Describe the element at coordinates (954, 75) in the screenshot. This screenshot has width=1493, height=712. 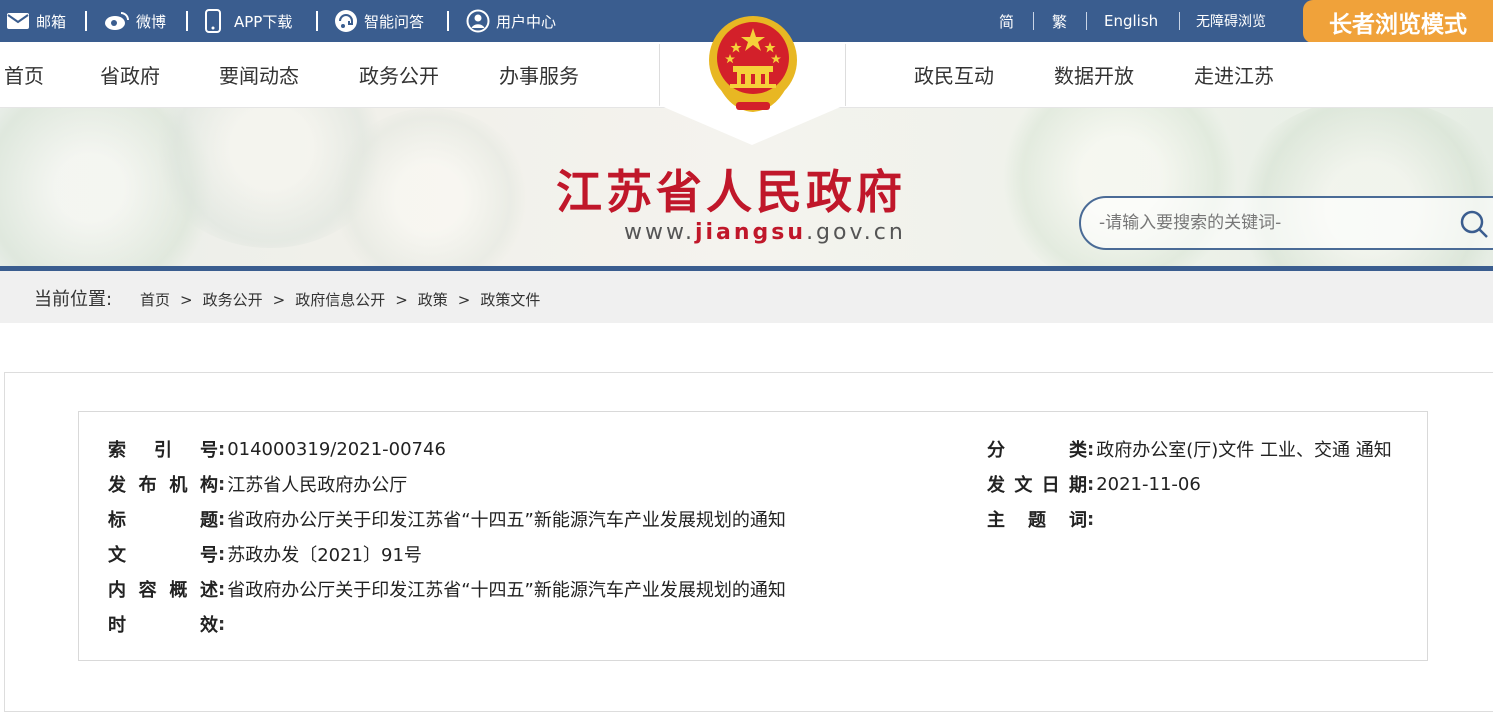
I see `nav-interaction: 政民互动` at that location.